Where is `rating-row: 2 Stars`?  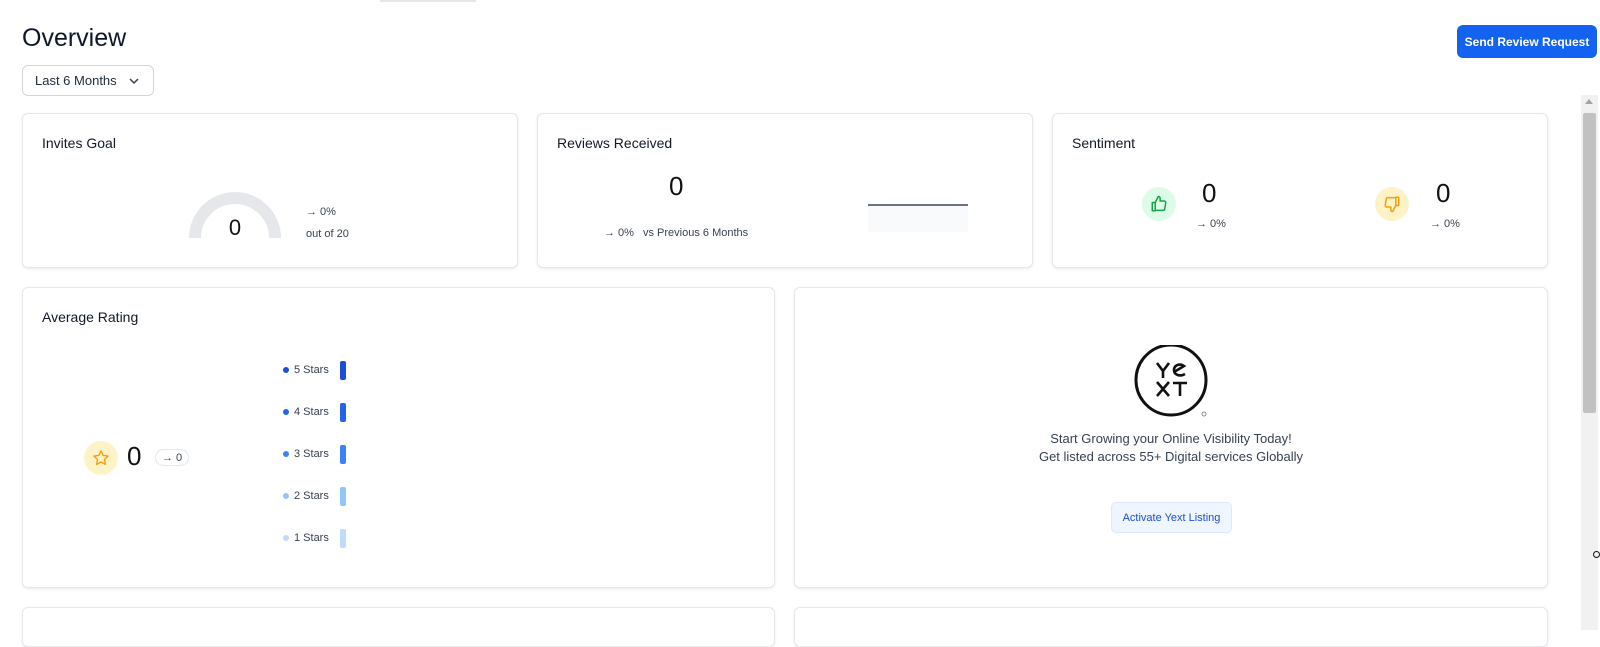 rating-row: 2 Stars is located at coordinates (306, 496).